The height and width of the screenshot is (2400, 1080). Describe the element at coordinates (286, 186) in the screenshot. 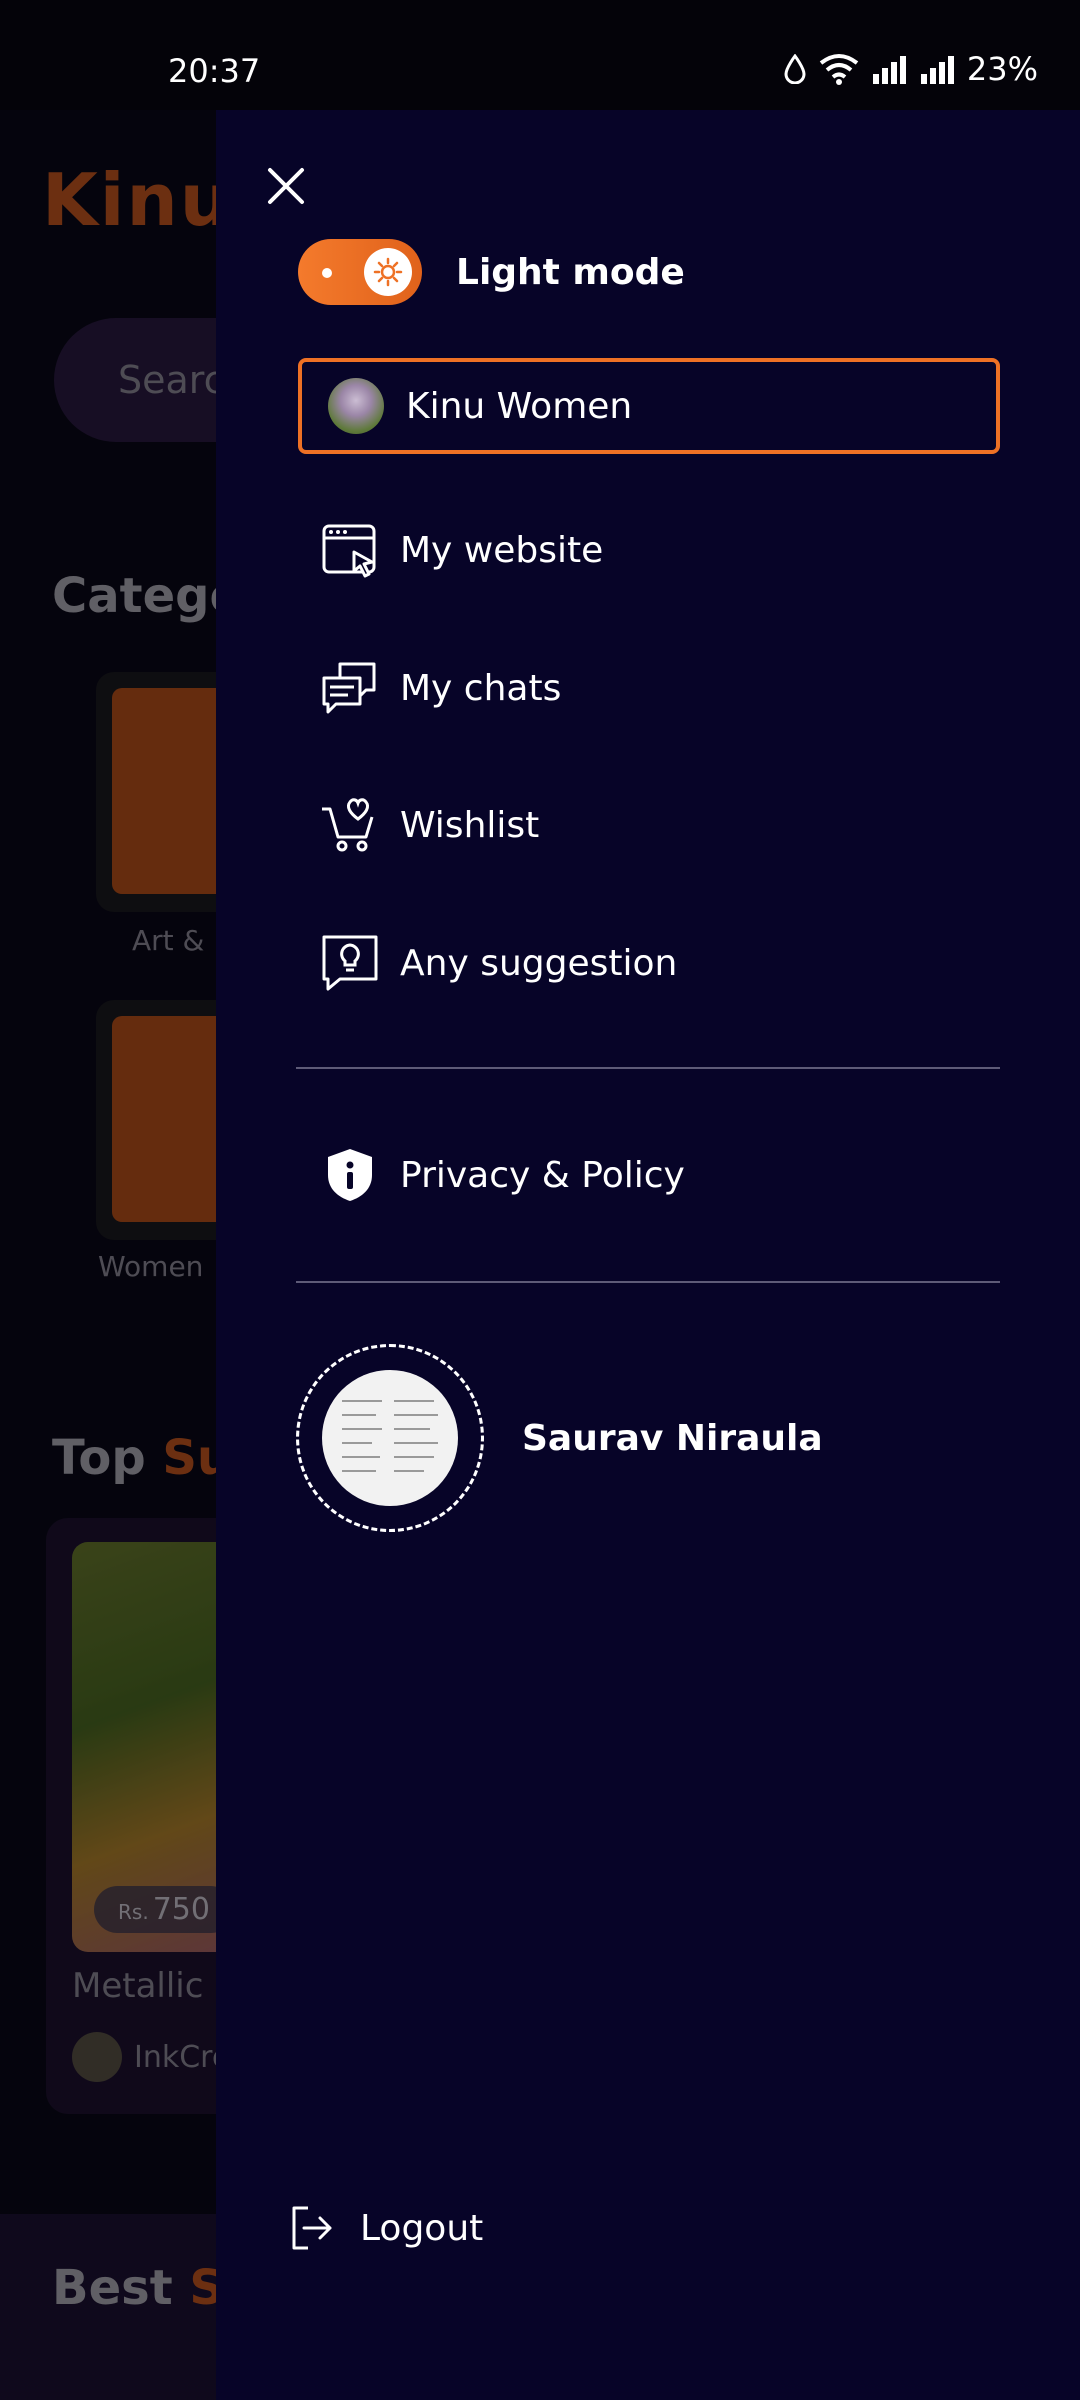

I see `close-icon` at that location.